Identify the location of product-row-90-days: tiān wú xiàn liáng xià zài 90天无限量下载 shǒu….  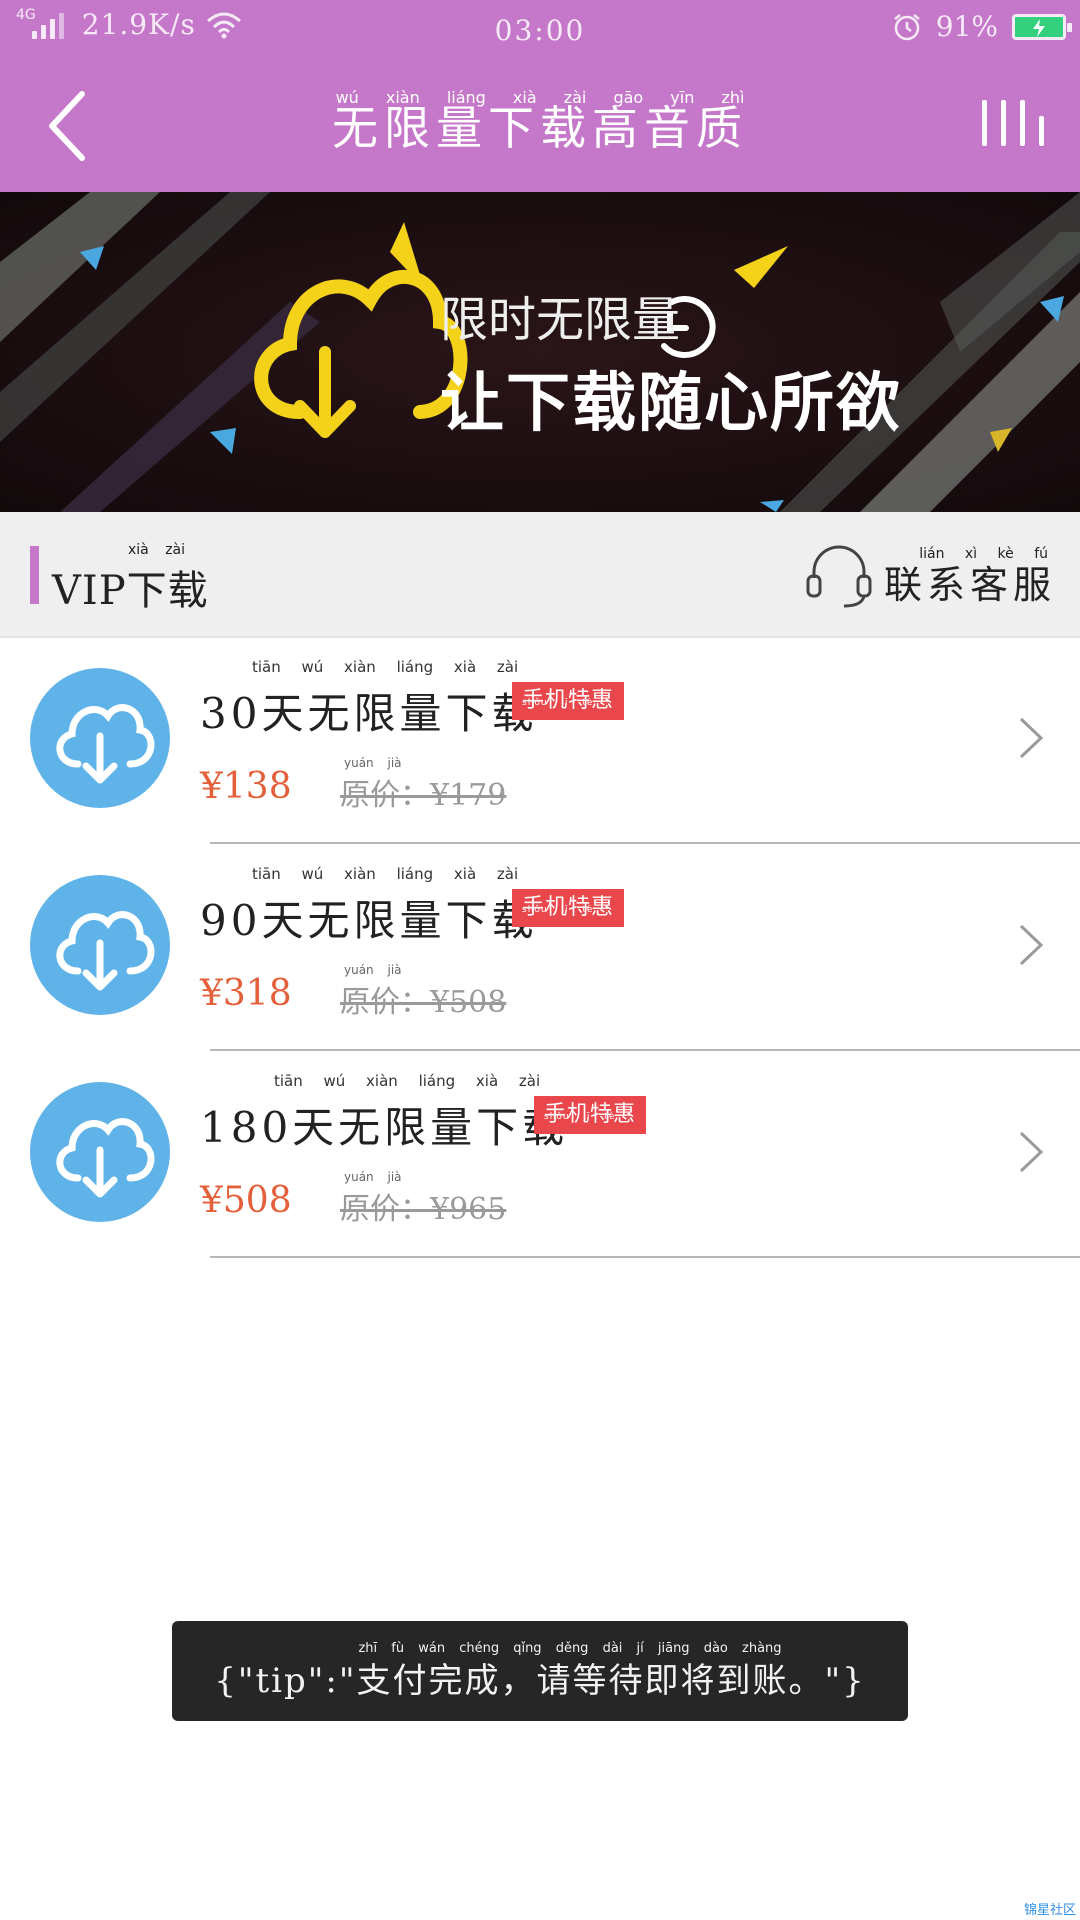
(540, 948).